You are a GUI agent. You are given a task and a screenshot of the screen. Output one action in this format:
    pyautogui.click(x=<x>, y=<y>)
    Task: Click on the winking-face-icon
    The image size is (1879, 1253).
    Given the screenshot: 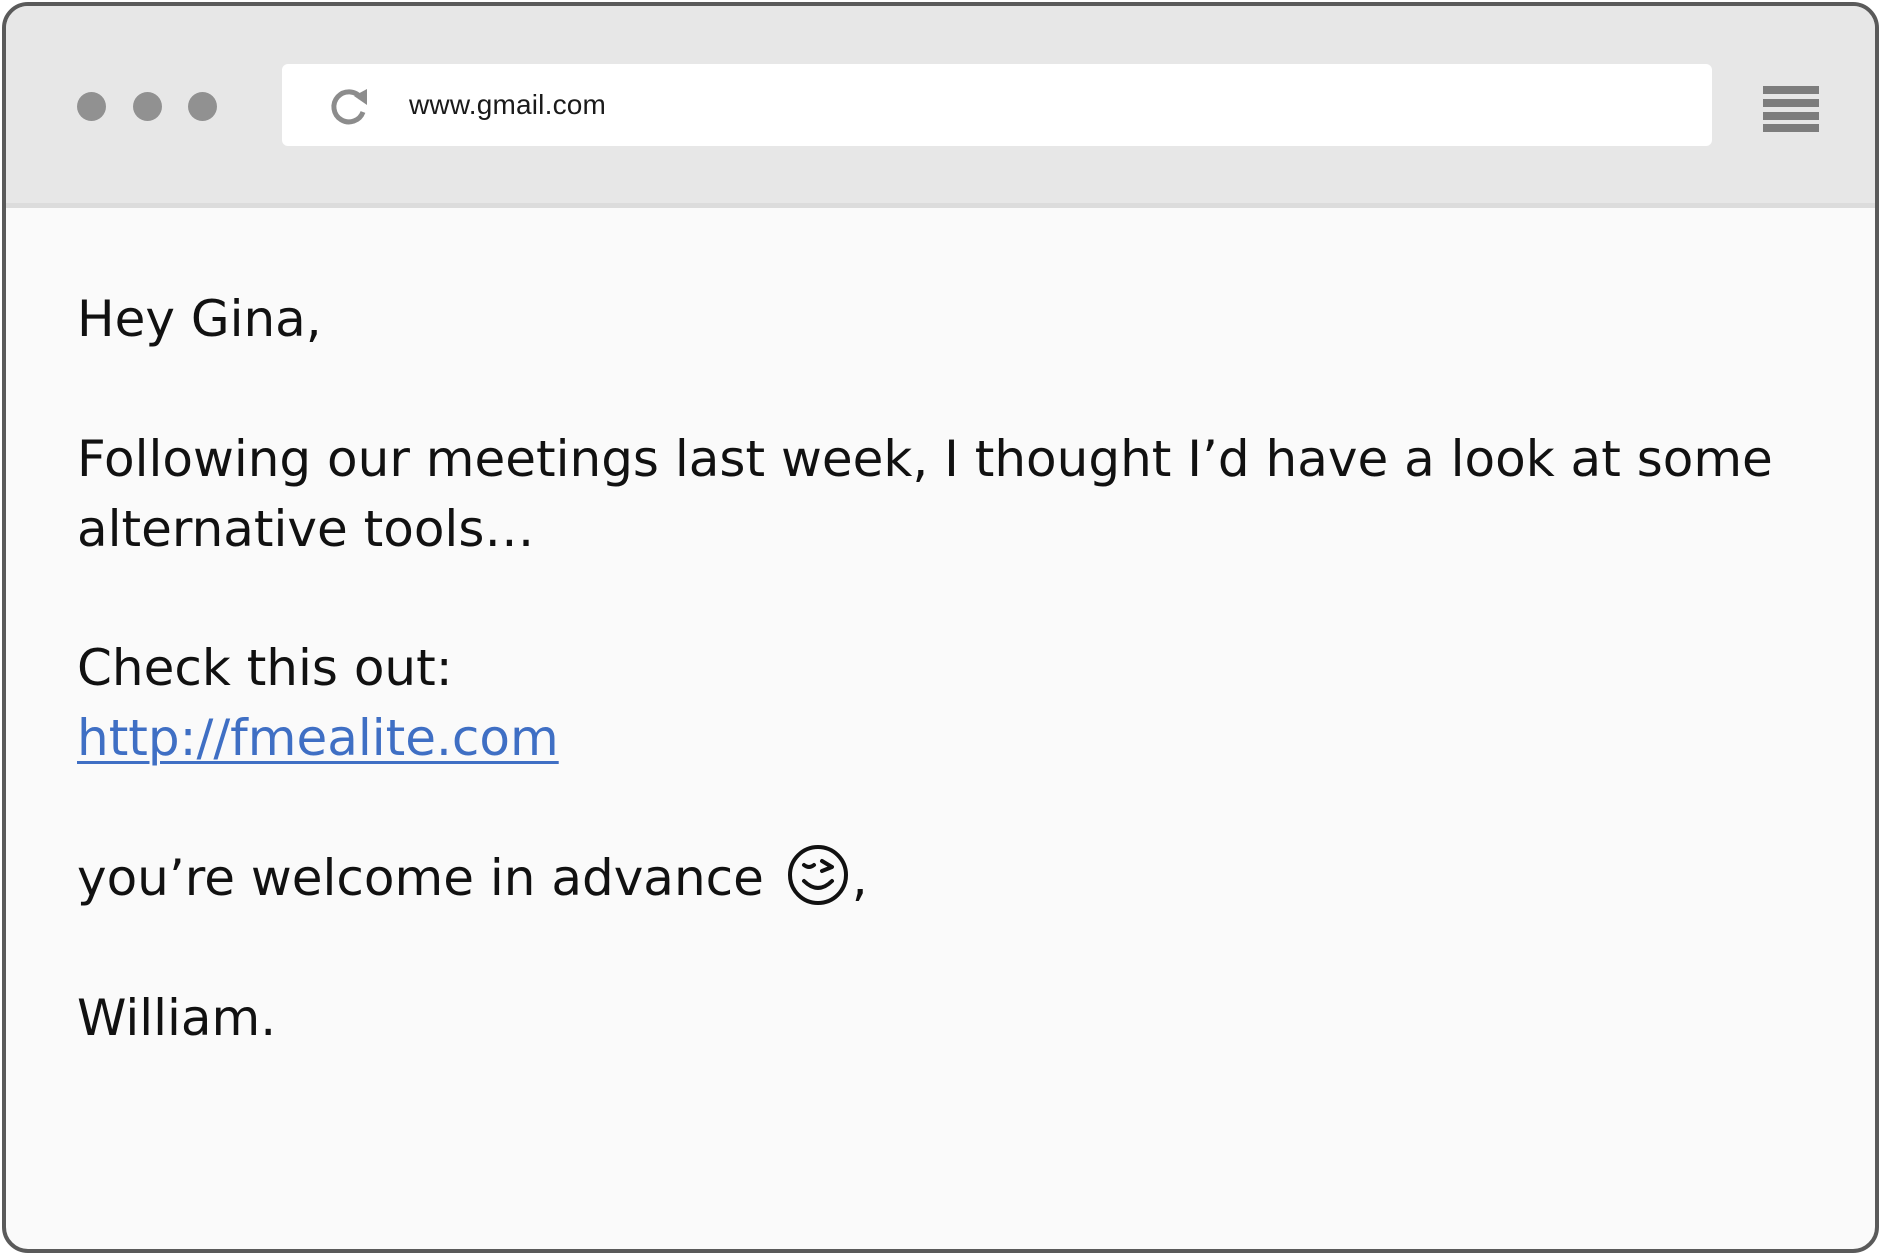 What is the action you would take?
    pyautogui.click(x=817, y=875)
    